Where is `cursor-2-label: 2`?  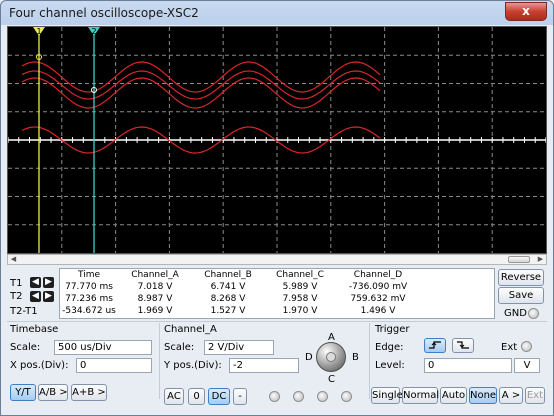
cursor-2-label: 2 is located at coordinates (93, 31).